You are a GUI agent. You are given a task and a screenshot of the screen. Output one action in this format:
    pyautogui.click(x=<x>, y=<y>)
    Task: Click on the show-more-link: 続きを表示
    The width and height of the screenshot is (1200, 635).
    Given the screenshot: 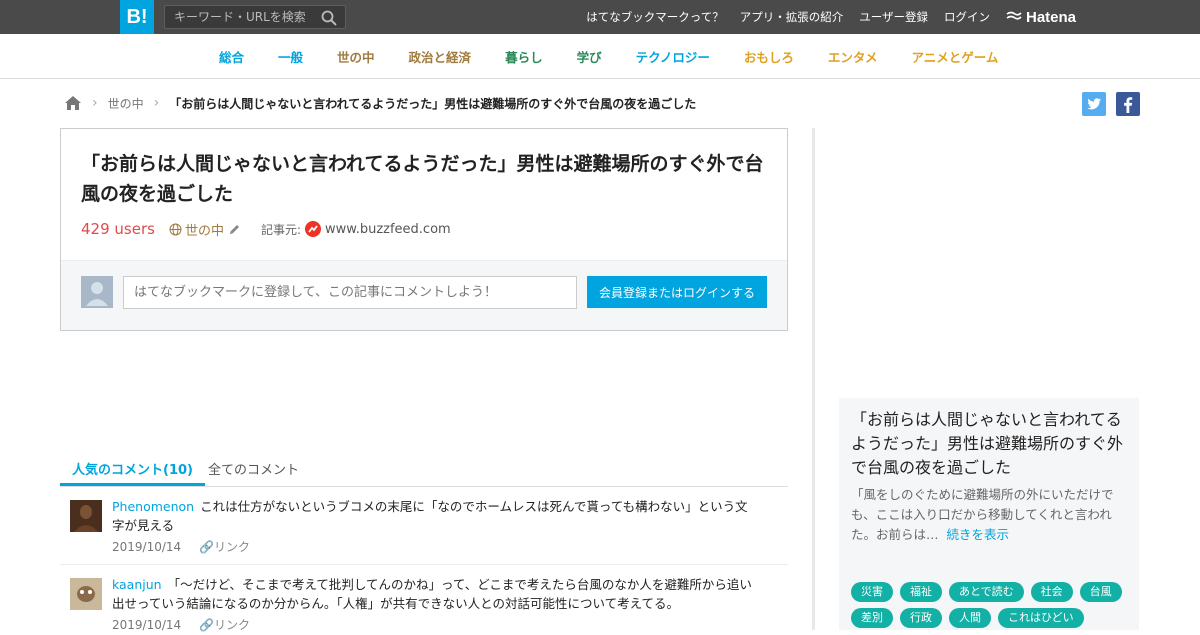 What is the action you would take?
    pyautogui.click(x=978, y=534)
    